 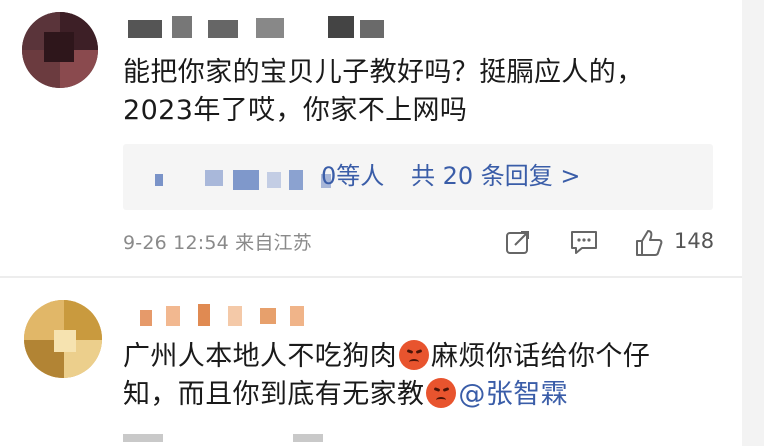 I want to click on reply-summary-box: 0等人 共 20 条回复 >, so click(x=418, y=177).